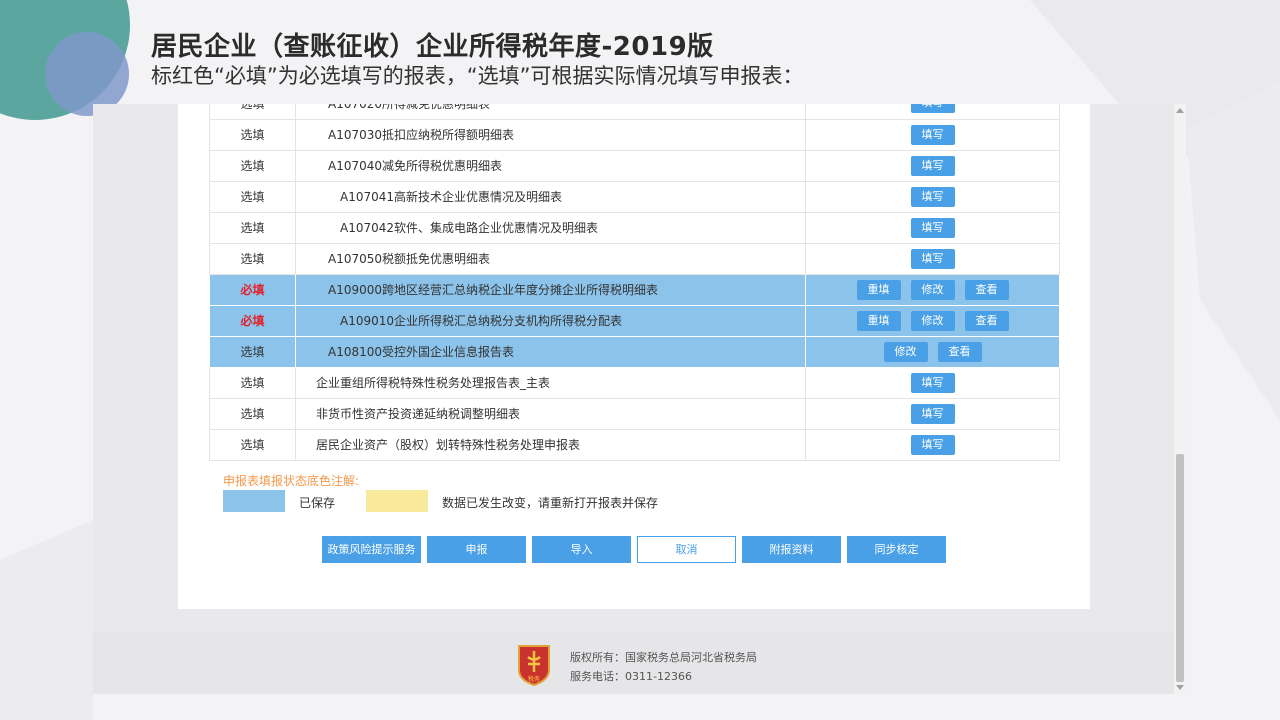 The height and width of the screenshot is (720, 1280). I want to click on row-report-name: A109000跨地区经营汇总纳税企业年度分摊企业所得税明细表, so click(550, 290).